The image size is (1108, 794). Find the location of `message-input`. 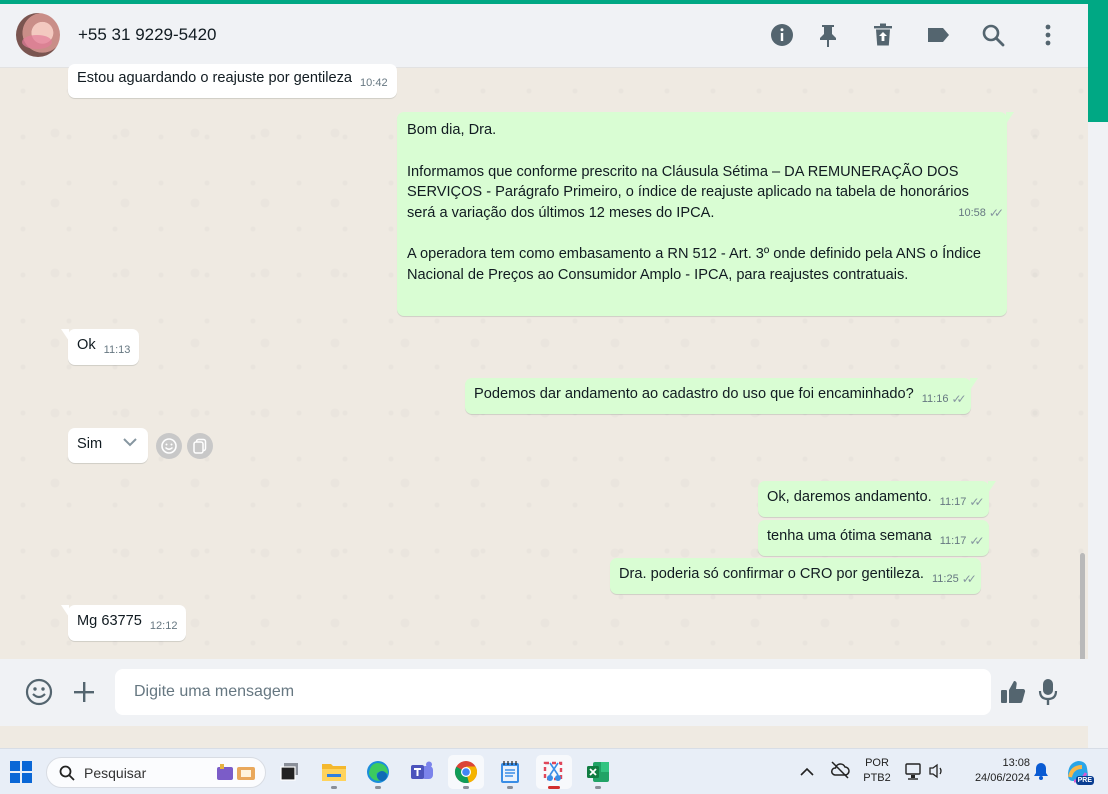

message-input is located at coordinates (553, 692).